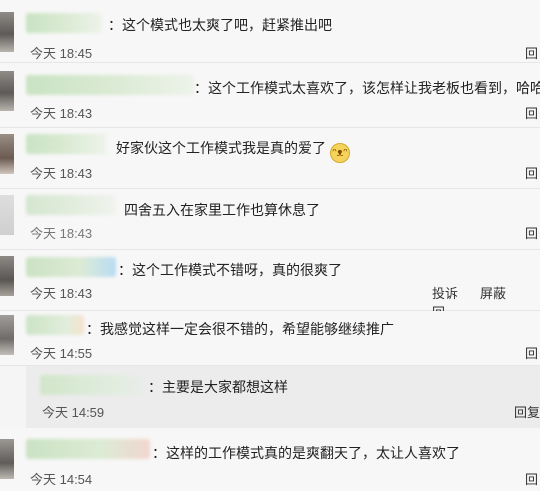  I want to click on comment-item: ：我感觉这样一定会很不错的，希望能够继续推广 今天 14:55 回, so click(270, 338).